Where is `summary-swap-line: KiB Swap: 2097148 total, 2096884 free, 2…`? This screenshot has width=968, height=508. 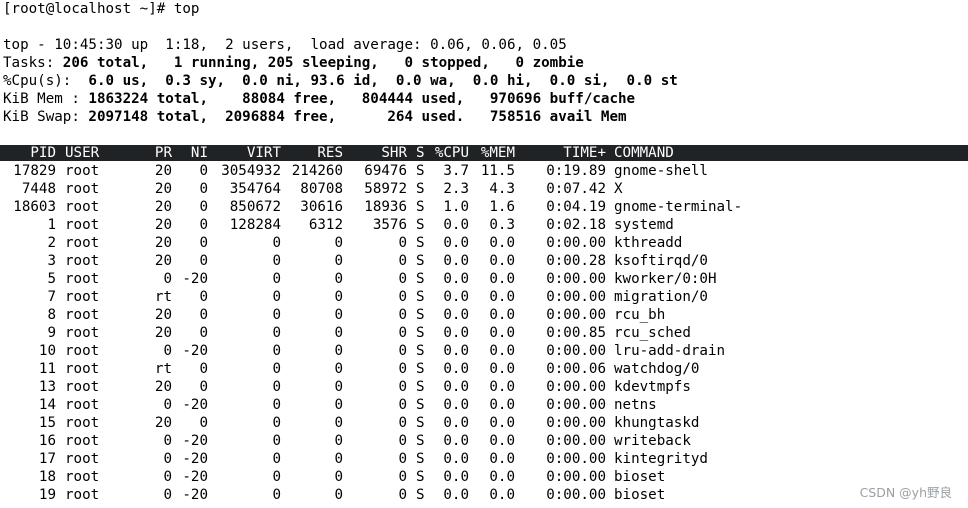 summary-swap-line: KiB Swap: 2097148 total, 2096884 free, 2… is located at coordinates (315, 117).